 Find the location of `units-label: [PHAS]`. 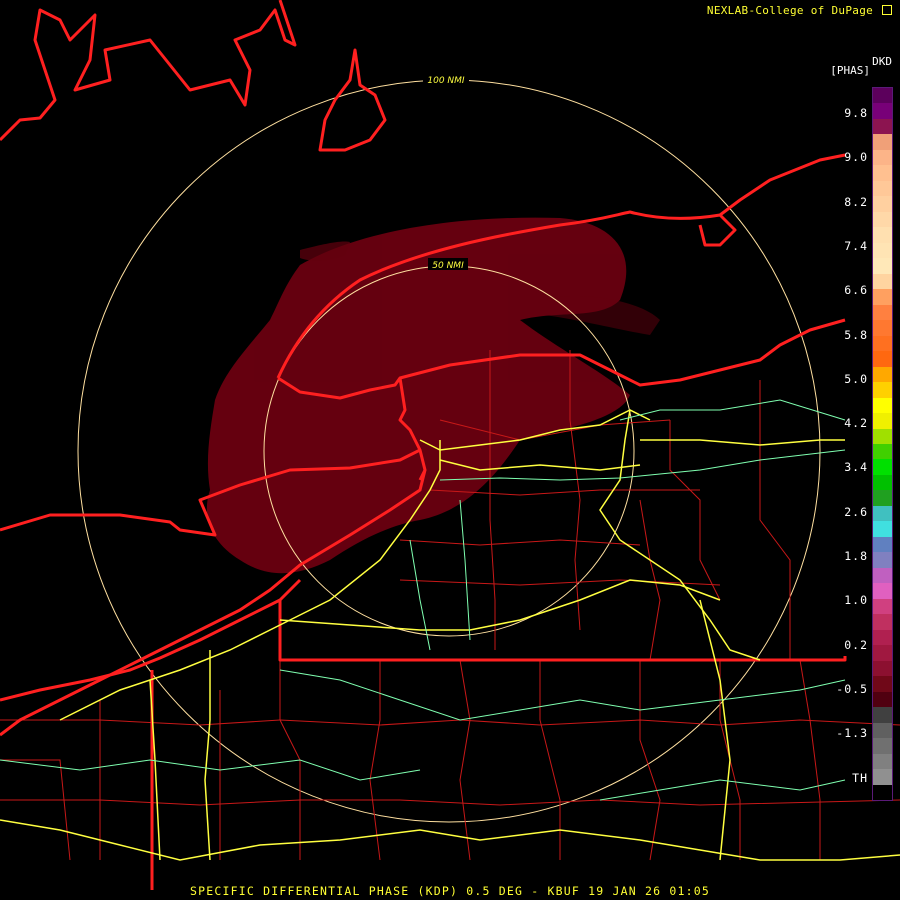

units-label: [PHAS] is located at coordinates (850, 70).